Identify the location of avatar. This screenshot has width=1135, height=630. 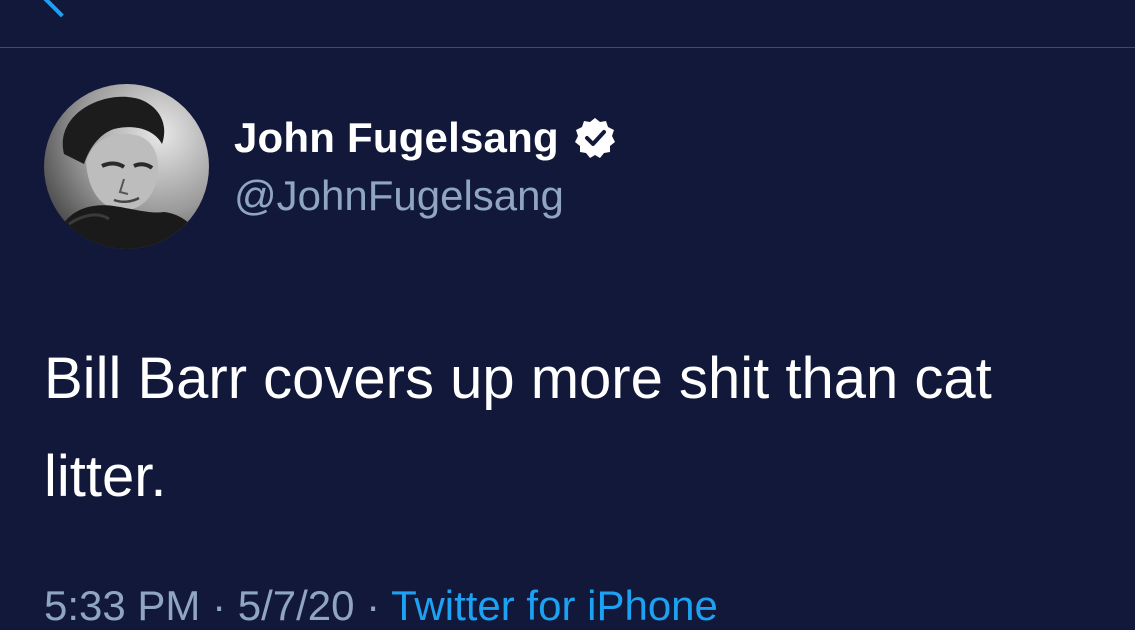
(126, 166).